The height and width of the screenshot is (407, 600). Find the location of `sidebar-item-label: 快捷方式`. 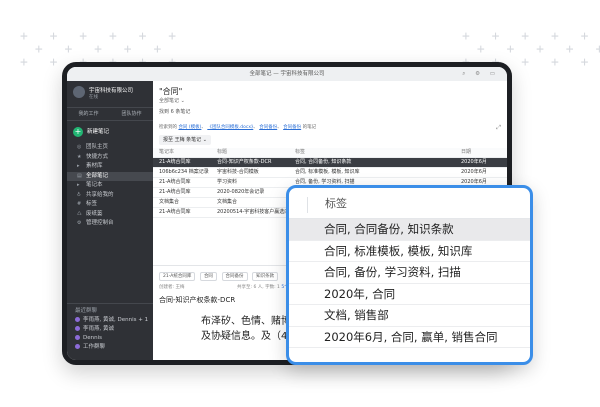

sidebar-item-label: 快捷方式 is located at coordinates (97, 156).